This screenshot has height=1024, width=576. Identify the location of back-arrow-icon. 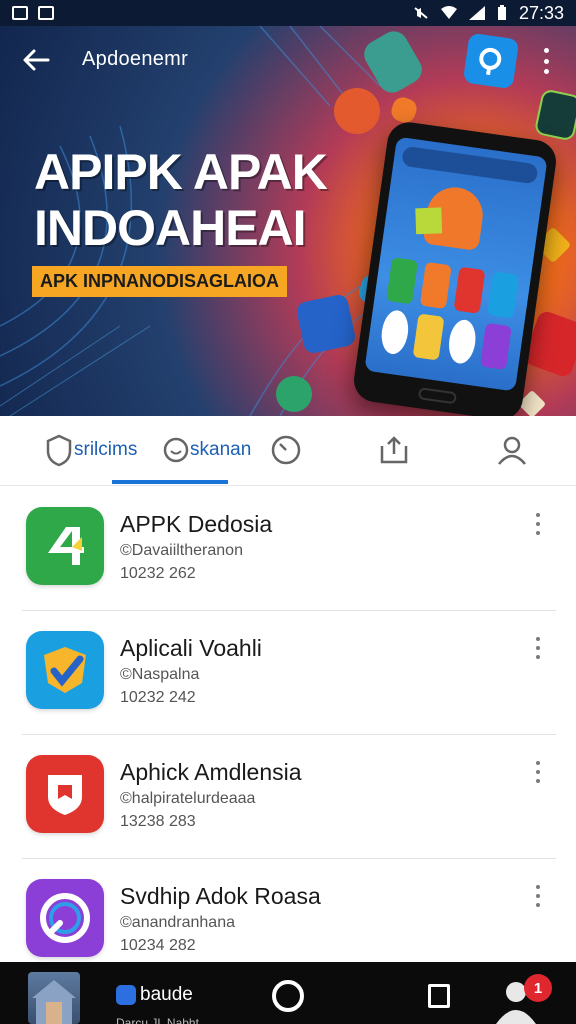
(36, 60).